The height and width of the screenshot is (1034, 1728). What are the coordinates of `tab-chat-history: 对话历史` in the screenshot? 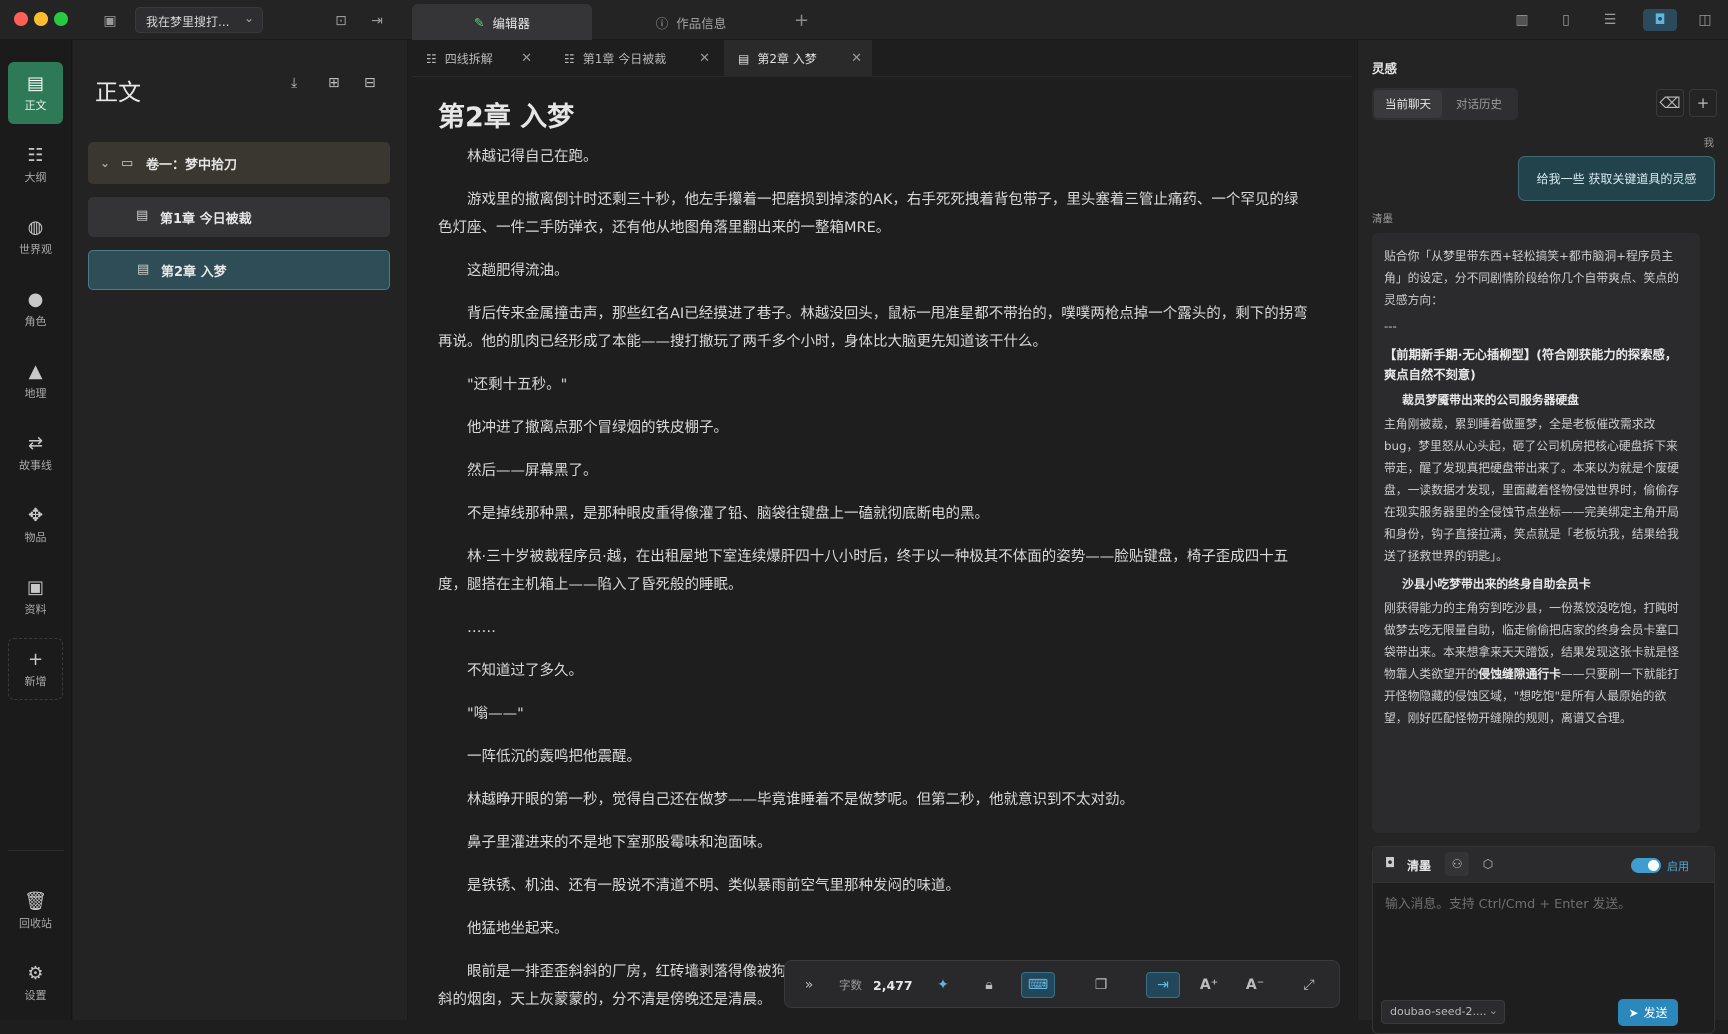 It's located at (1479, 104).